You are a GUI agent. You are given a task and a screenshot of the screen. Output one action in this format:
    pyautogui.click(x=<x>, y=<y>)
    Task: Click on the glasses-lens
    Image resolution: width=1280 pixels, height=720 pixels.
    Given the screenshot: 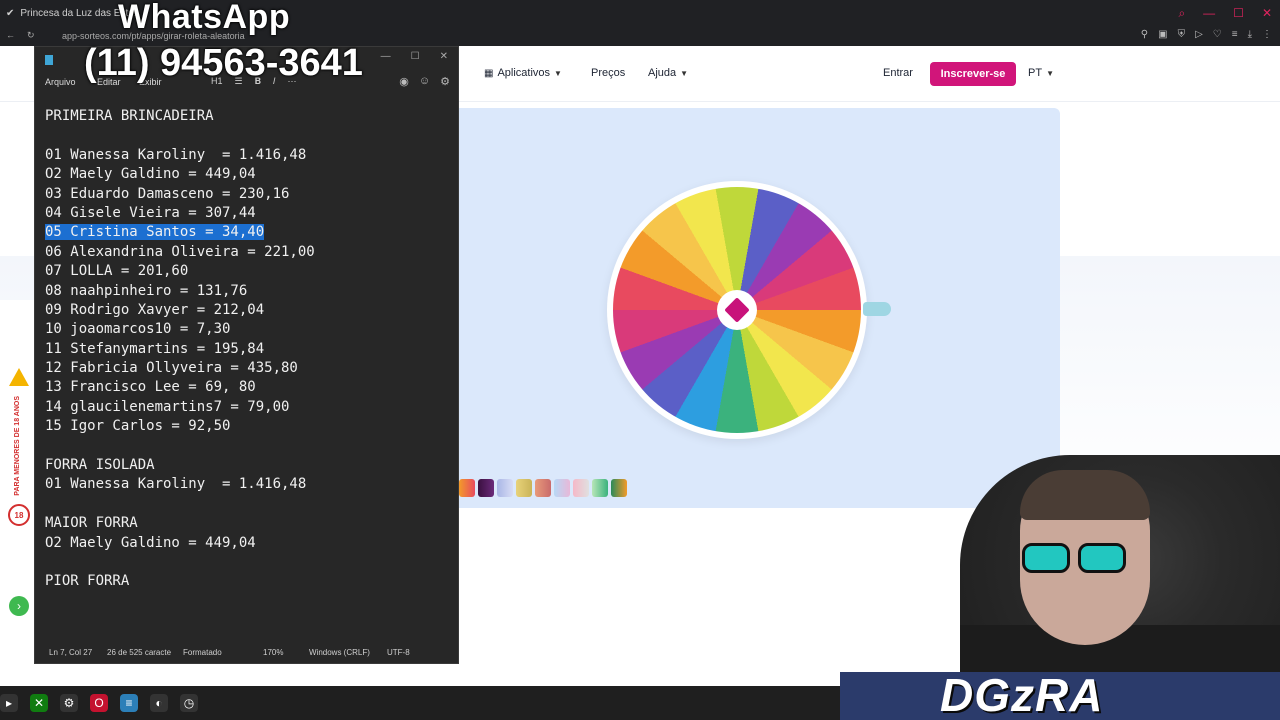 What is the action you would take?
    pyautogui.click(x=1046, y=558)
    